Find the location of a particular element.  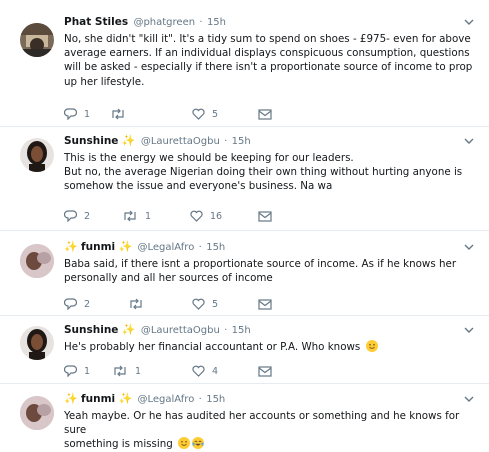

reply-count: 1 is located at coordinates (87, 371).